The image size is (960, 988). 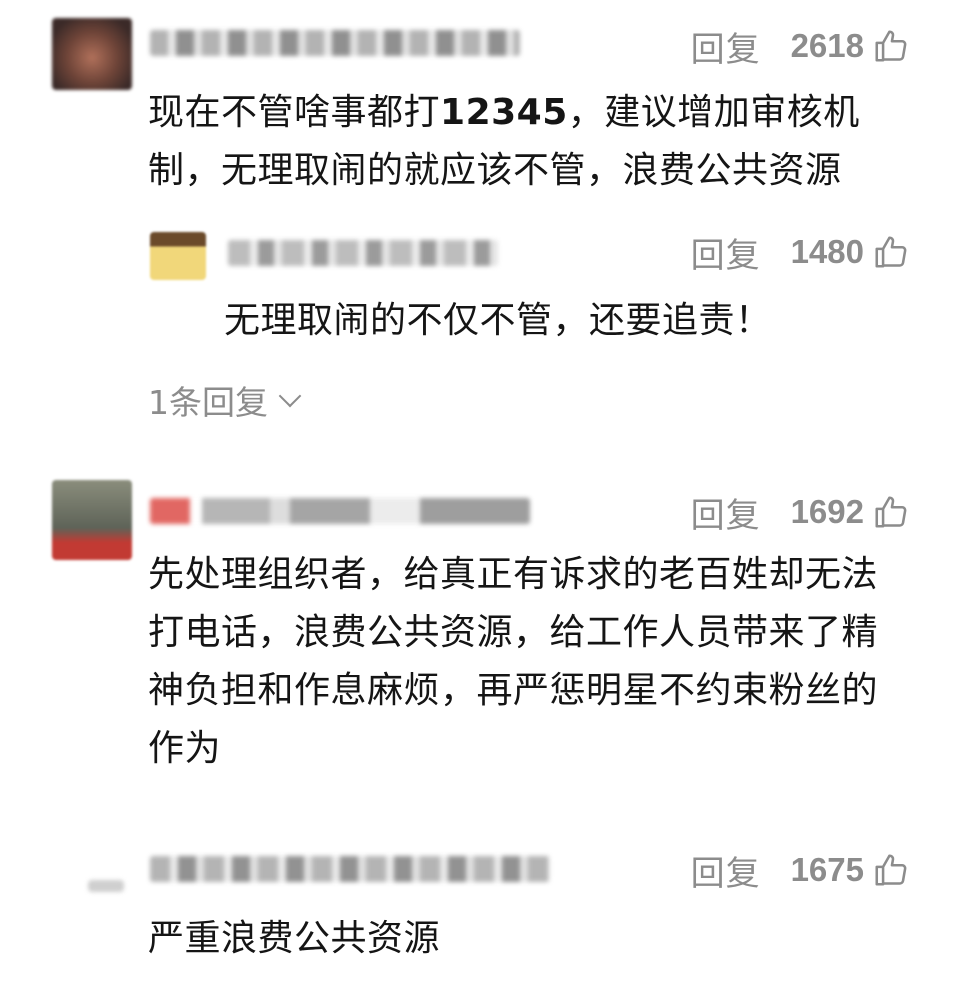 I want to click on like-count: 2618, so click(x=827, y=45).